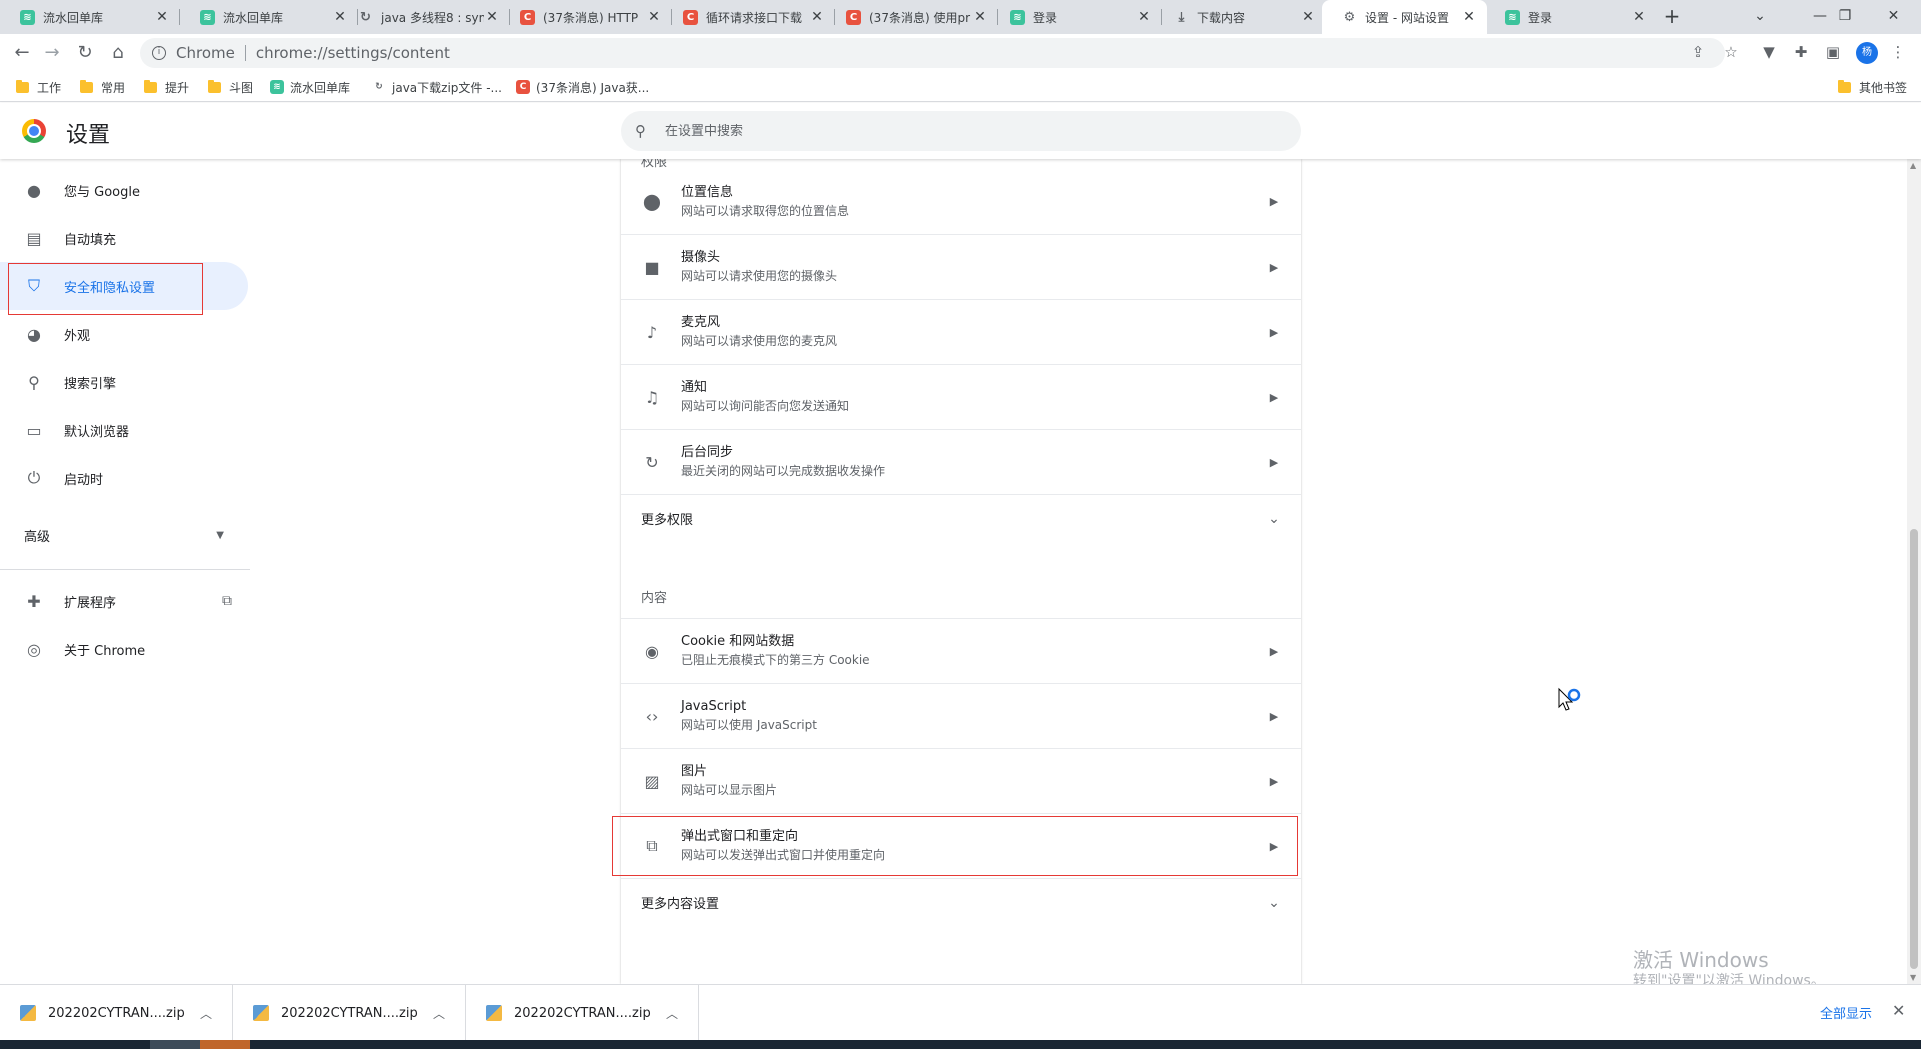 The image size is (1921, 1049). What do you see at coordinates (1914, 749) in the screenshot?
I see `scrollbar-thumb` at bounding box center [1914, 749].